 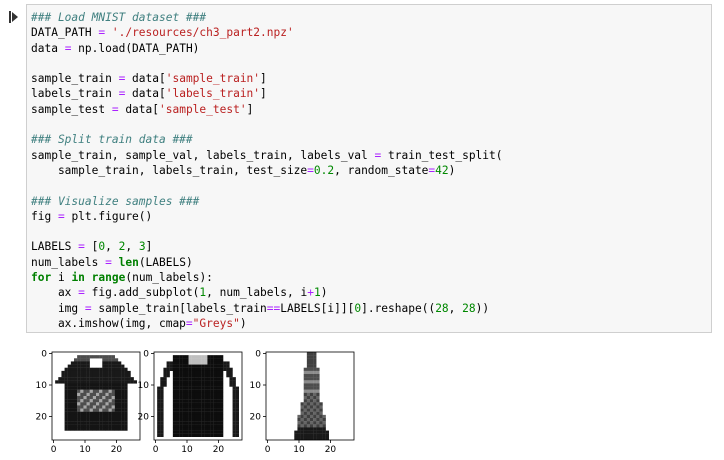 I want to click on code-line: sample_test = data['sample_test'], so click(x=371, y=109).